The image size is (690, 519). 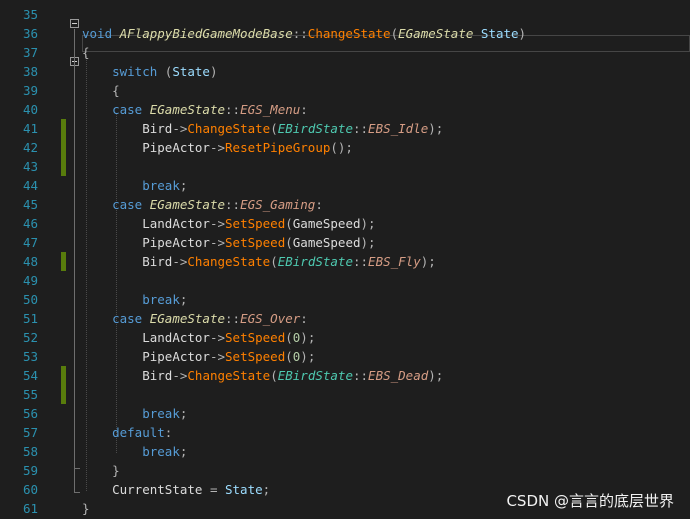 What do you see at coordinates (198, 356) in the screenshot?
I see `code-line: PipeActor->SetSpeed(0);` at bounding box center [198, 356].